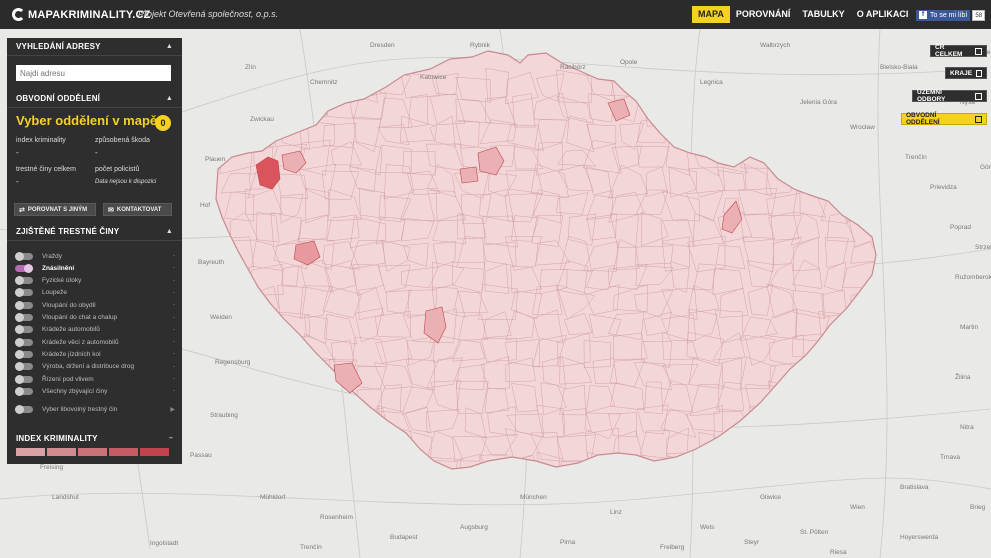  What do you see at coordinates (75, 391) in the screenshot?
I see `crime-type-label: Všechny zbývající činy` at bounding box center [75, 391].